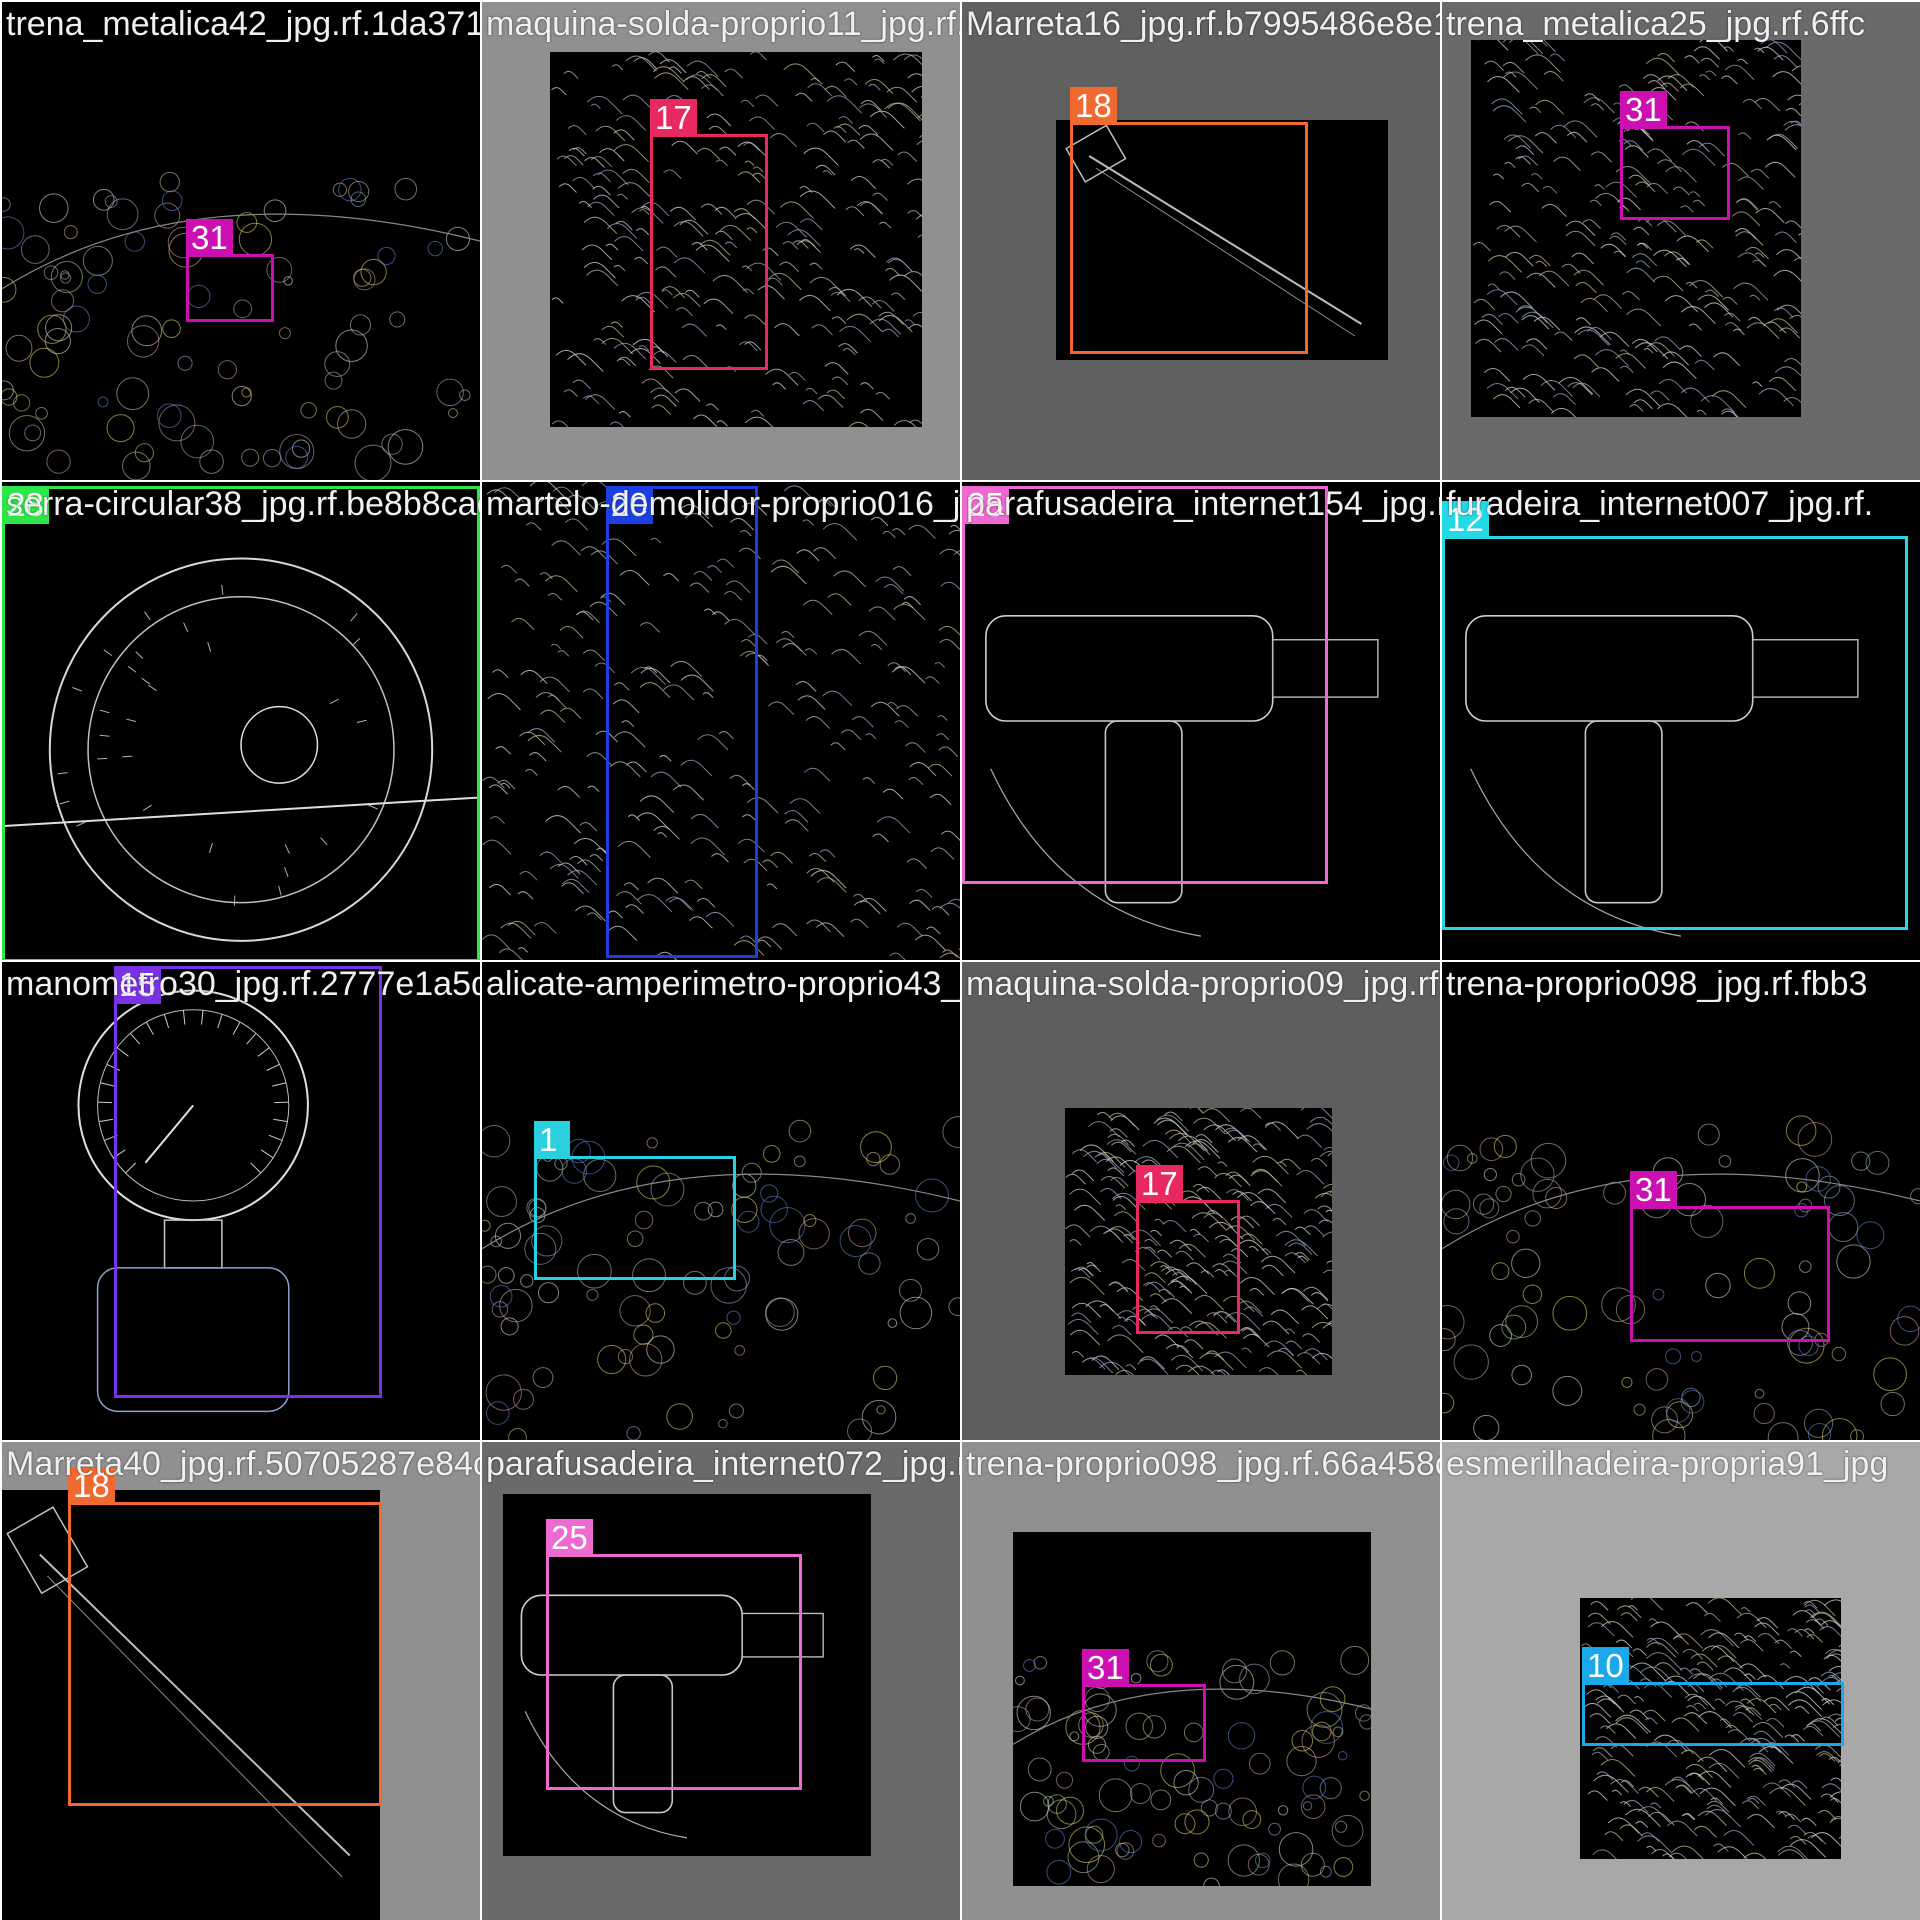 The width and height of the screenshot is (1920, 1920). Describe the element at coordinates (243, 24) in the screenshot. I see `image-filename-caption: trena_metalica42_jpg.rf.1da371b8ceb682dd` at that location.